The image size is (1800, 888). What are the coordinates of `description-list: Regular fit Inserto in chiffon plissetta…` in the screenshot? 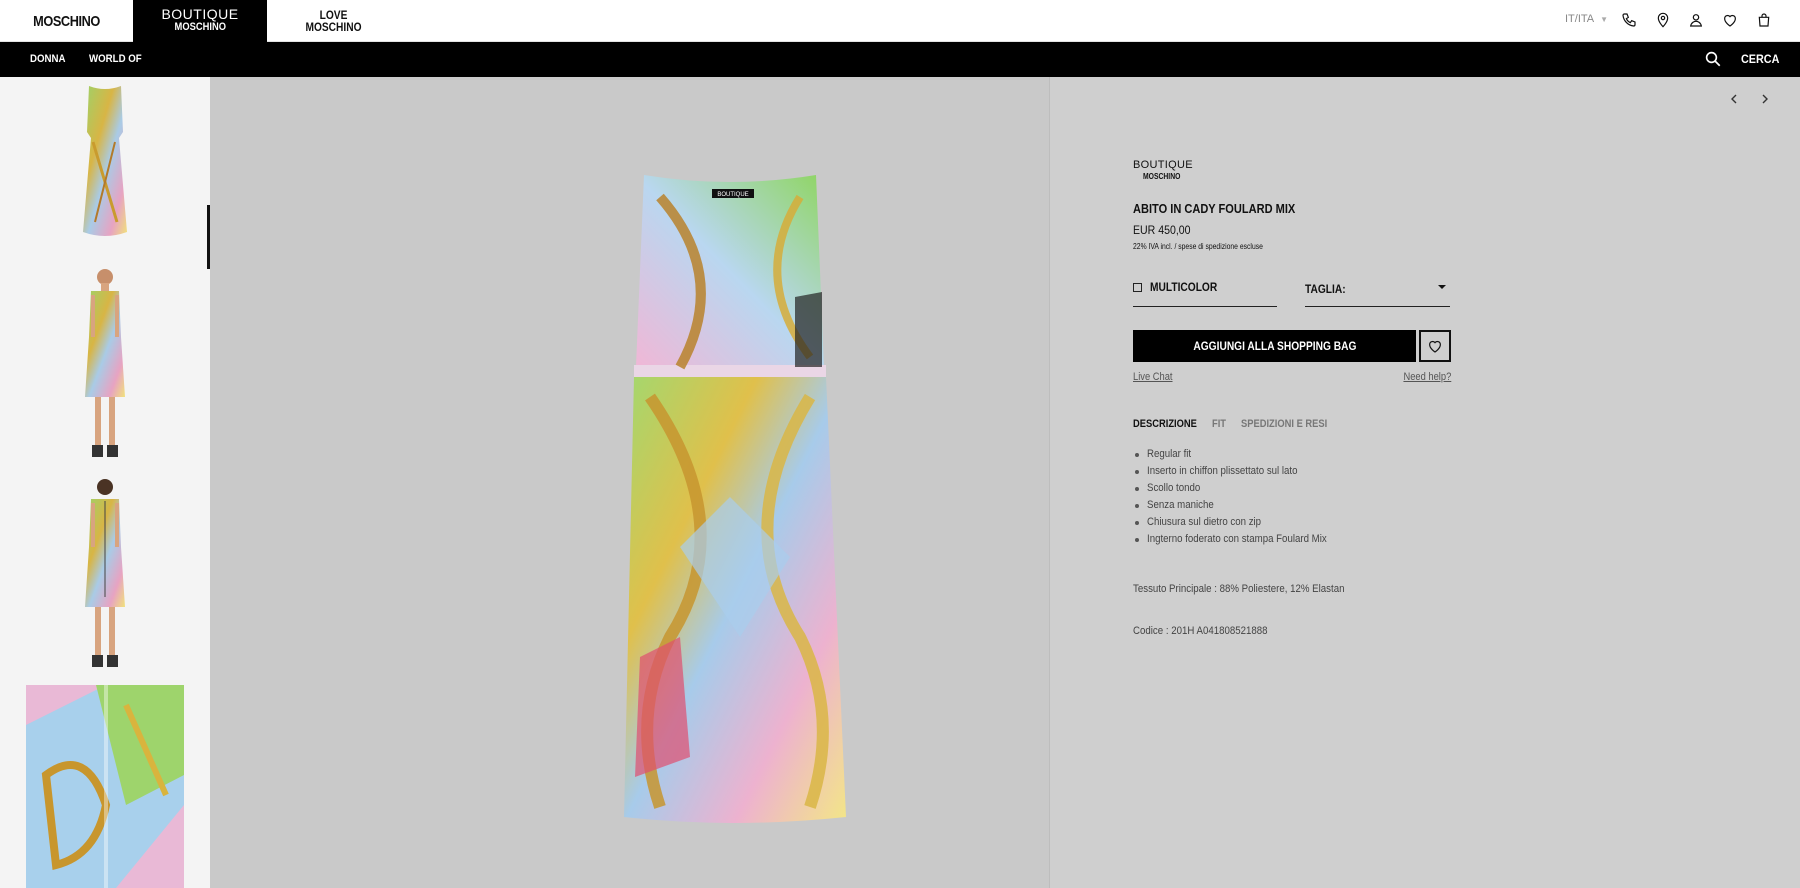 It's located at (1242, 497).